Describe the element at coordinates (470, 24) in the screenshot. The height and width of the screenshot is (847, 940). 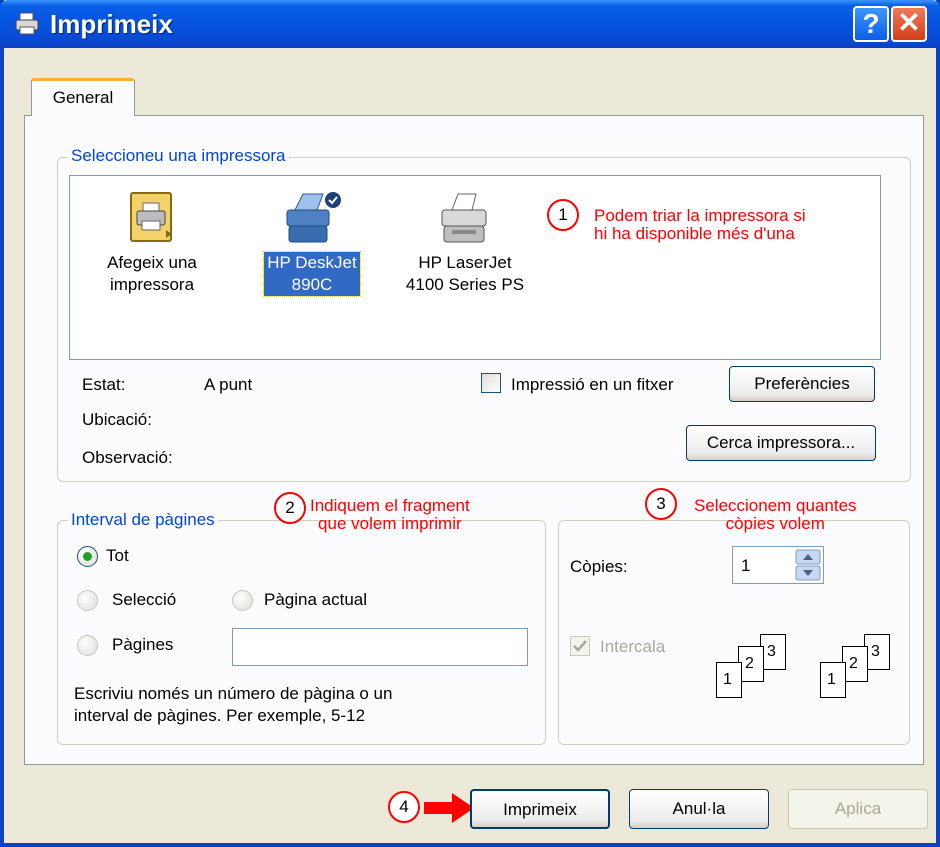
I see `title-bar: Imprimeix ? ✕` at that location.